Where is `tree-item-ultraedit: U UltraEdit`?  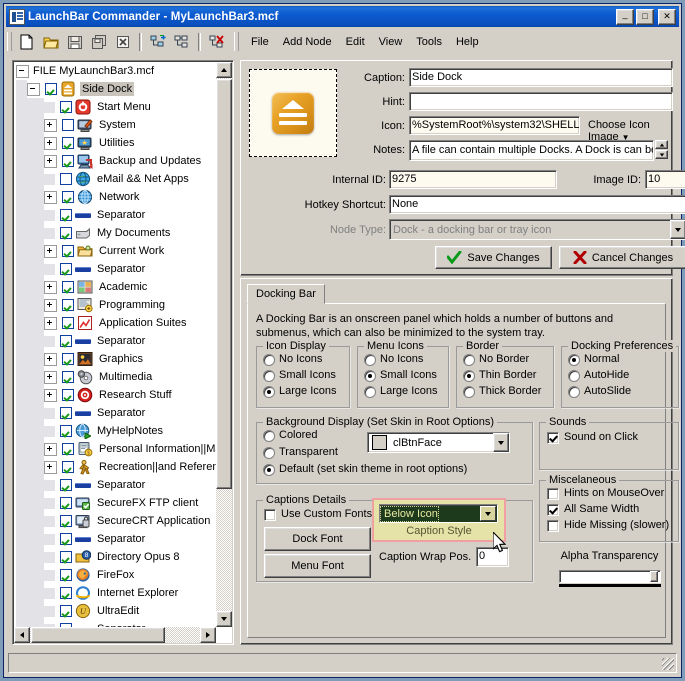 tree-item-ultraedit: U UltraEdit is located at coordinates (115, 611).